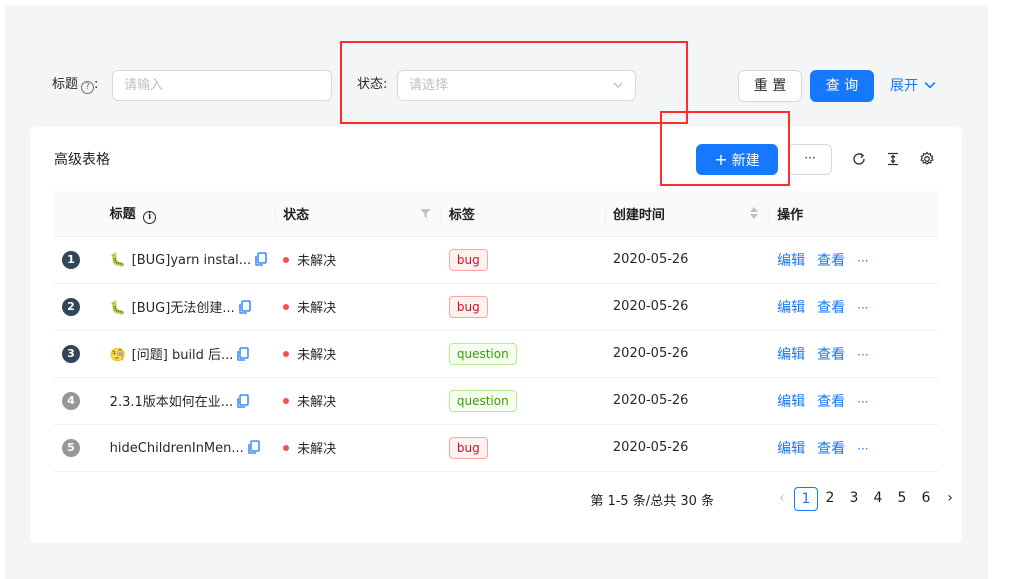  Describe the element at coordinates (71, 353) in the screenshot. I see `row-index-badge: 3` at that location.